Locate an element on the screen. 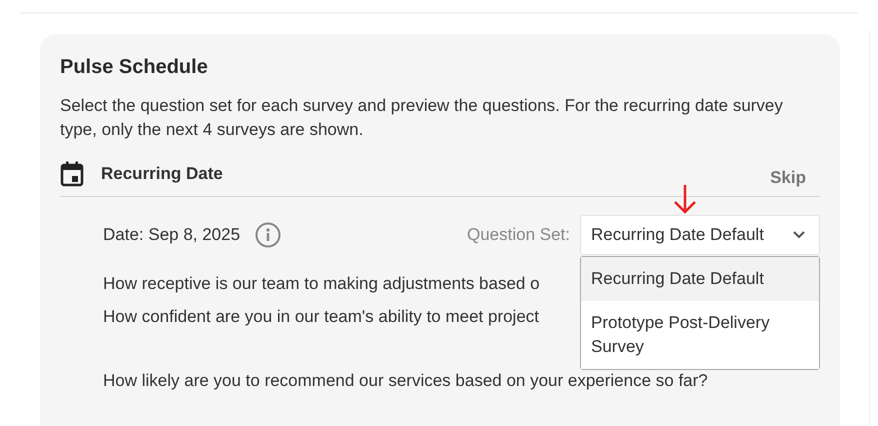 This screenshot has width=878, height=426. question-text: How likely are you to recommend our services based on your experience so far? is located at coordinates (405, 381).